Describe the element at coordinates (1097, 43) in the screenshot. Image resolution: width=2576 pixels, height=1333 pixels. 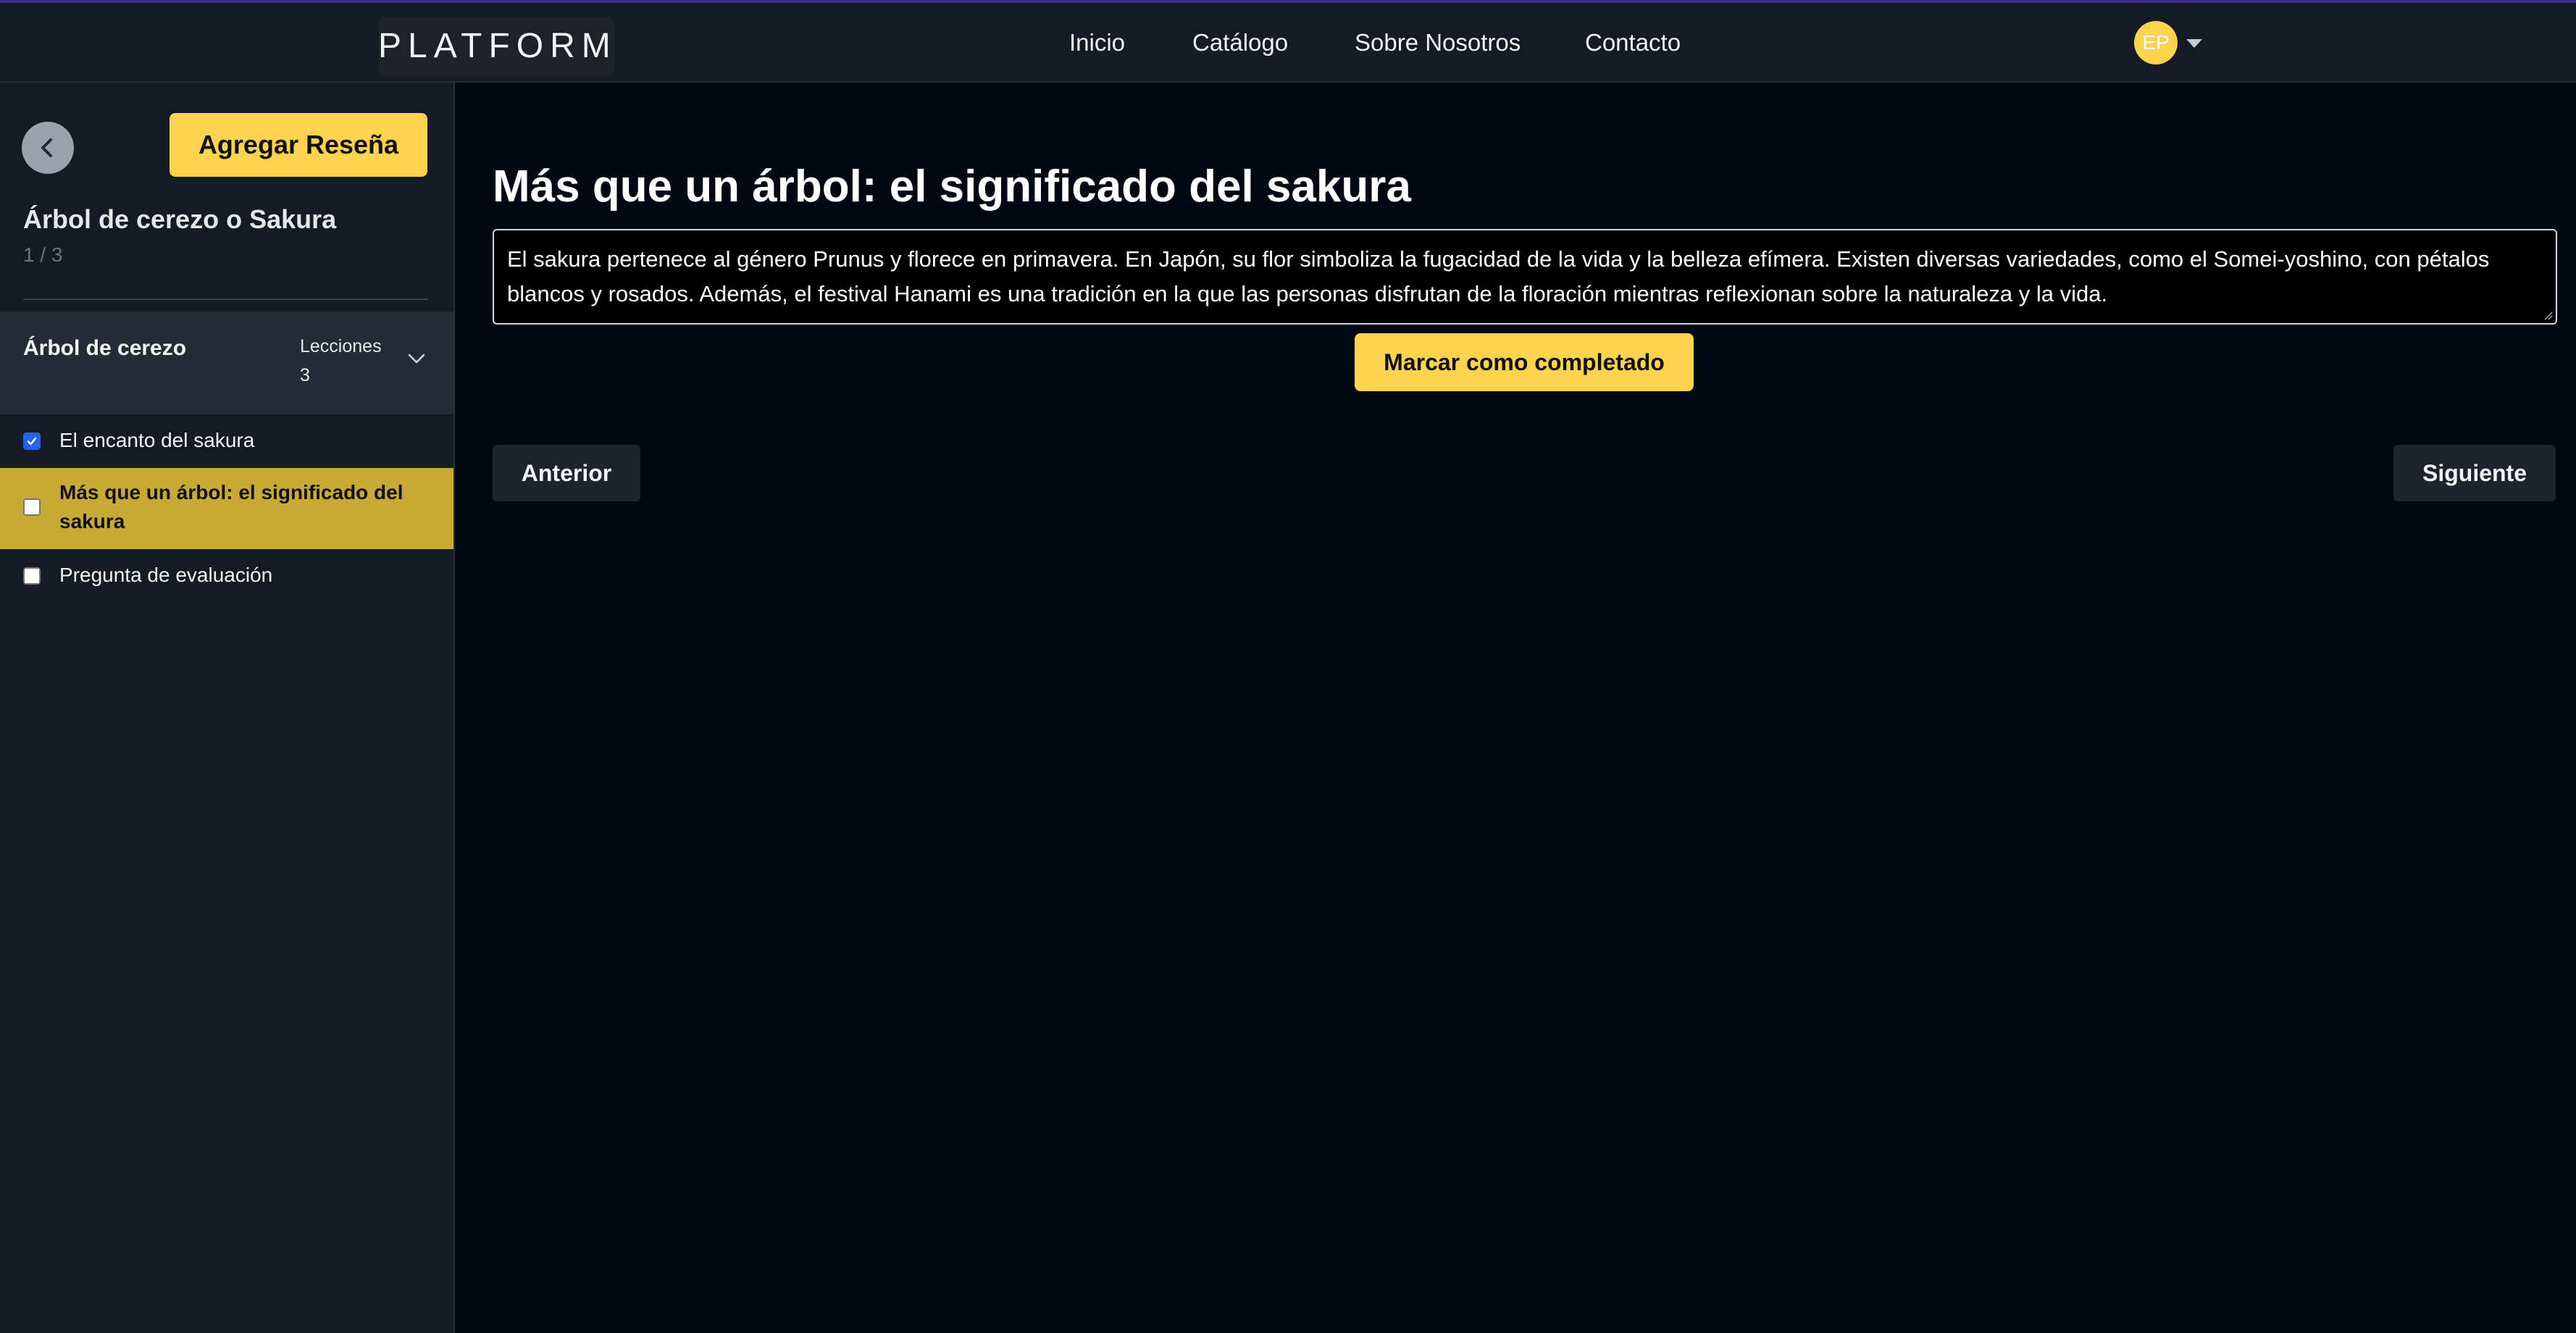
I see `nav-link-inicio: Inicio` at that location.